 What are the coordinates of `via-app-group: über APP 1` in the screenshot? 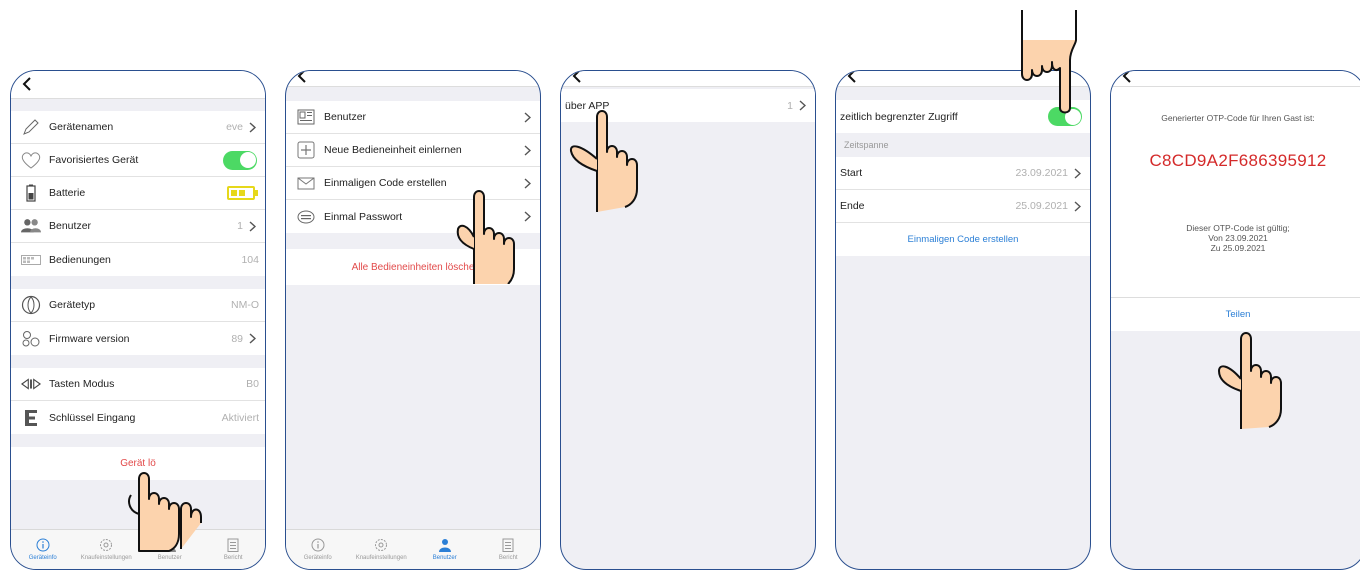 It's located at (688, 105).